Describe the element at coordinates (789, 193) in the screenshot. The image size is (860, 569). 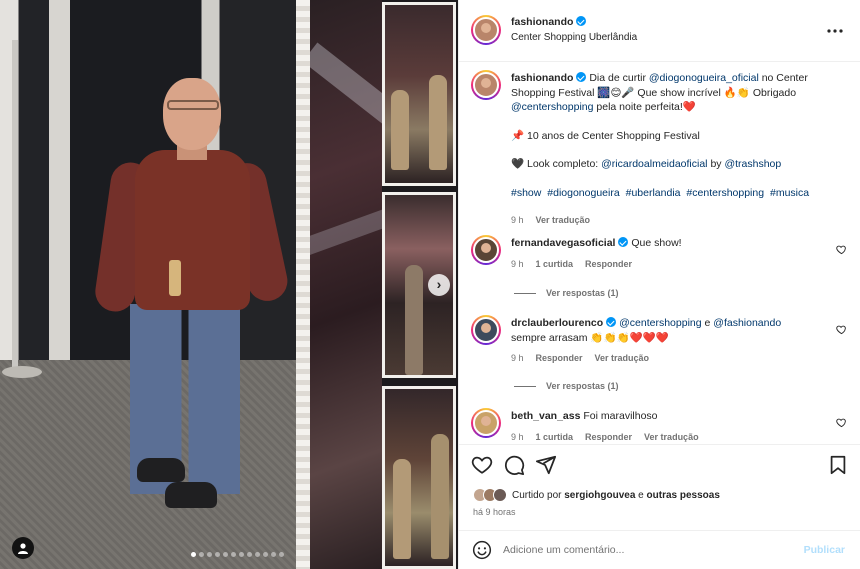
I see `hashtag-link: #musica` at that location.